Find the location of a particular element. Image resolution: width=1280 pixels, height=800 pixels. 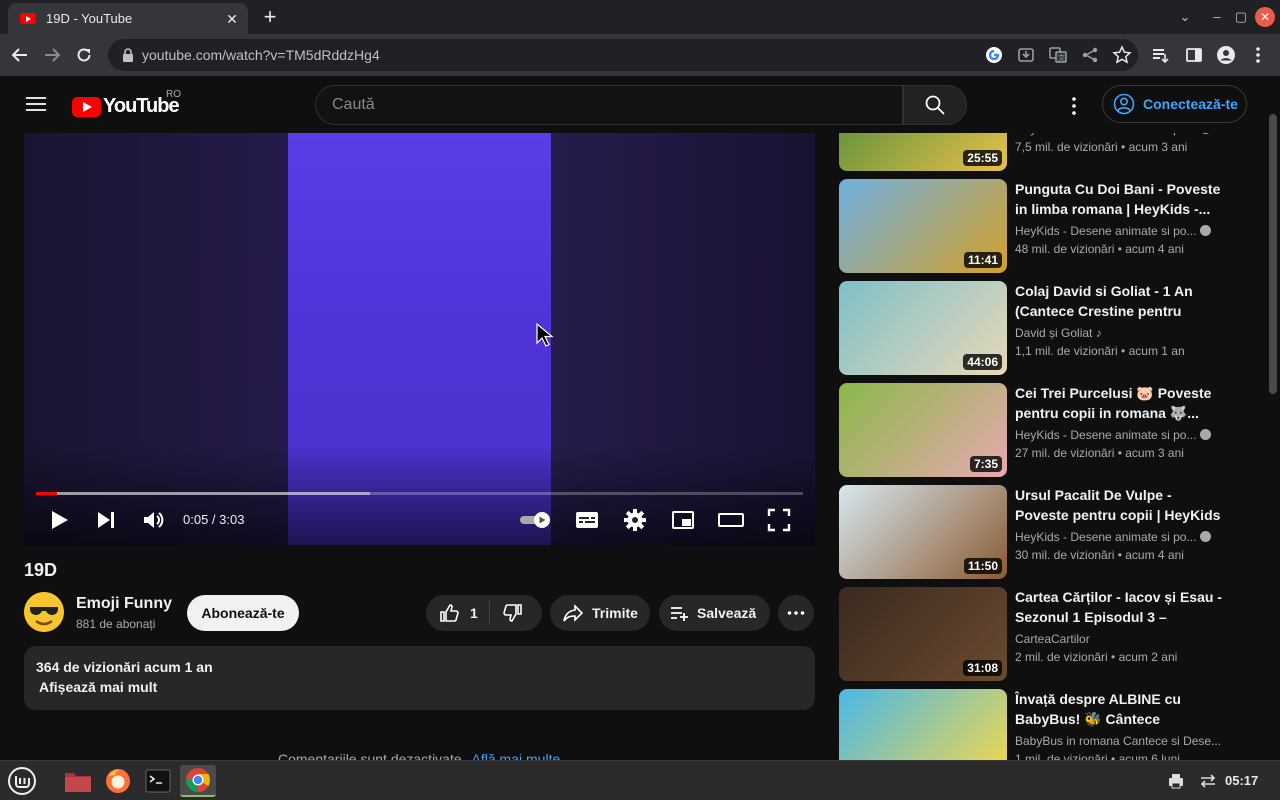

recommendation-thumbnail: 7:35 is located at coordinates (923, 430).